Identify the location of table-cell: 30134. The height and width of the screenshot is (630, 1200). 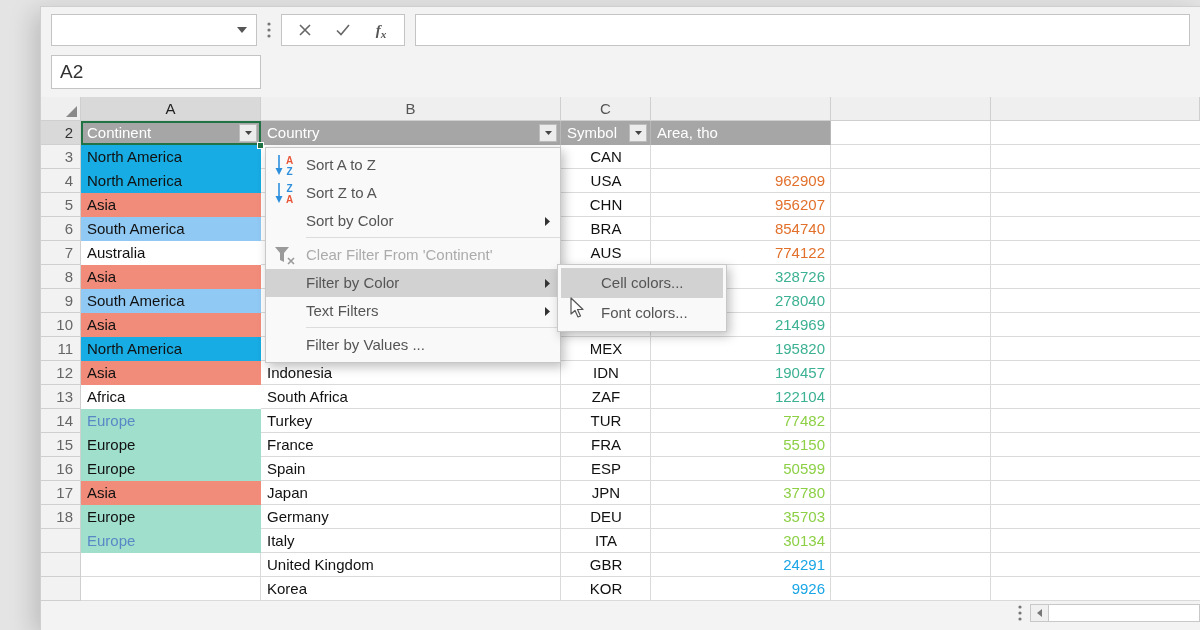
(804, 540).